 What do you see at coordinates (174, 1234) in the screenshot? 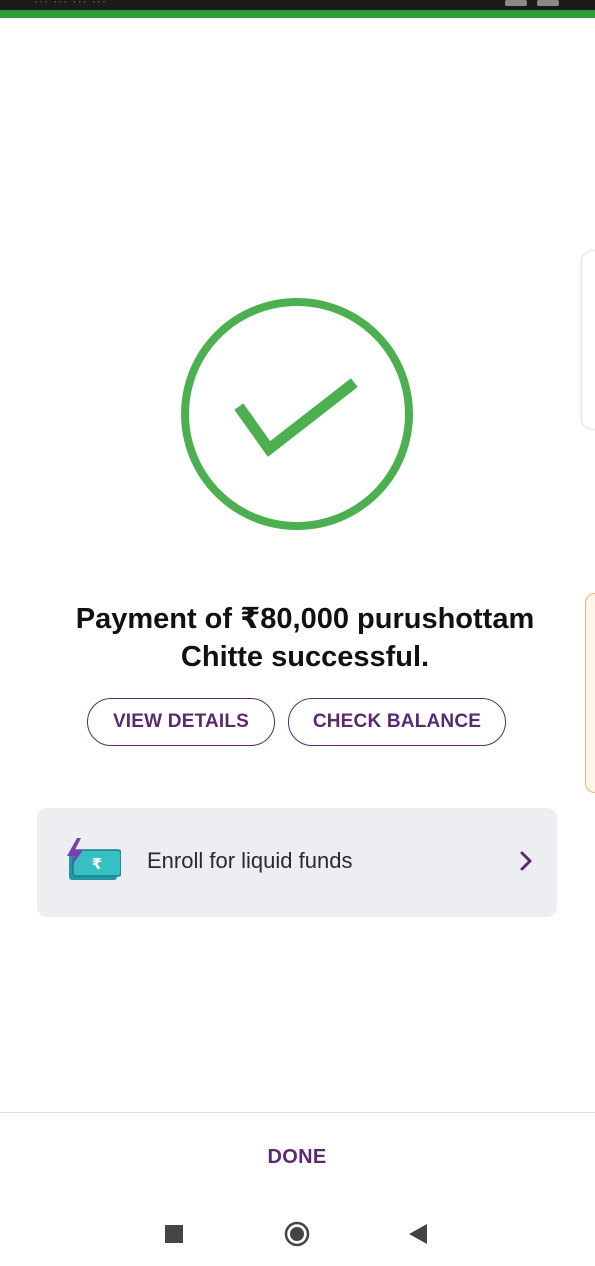
I see `recent-apps-icon` at bounding box center [174, 1234].